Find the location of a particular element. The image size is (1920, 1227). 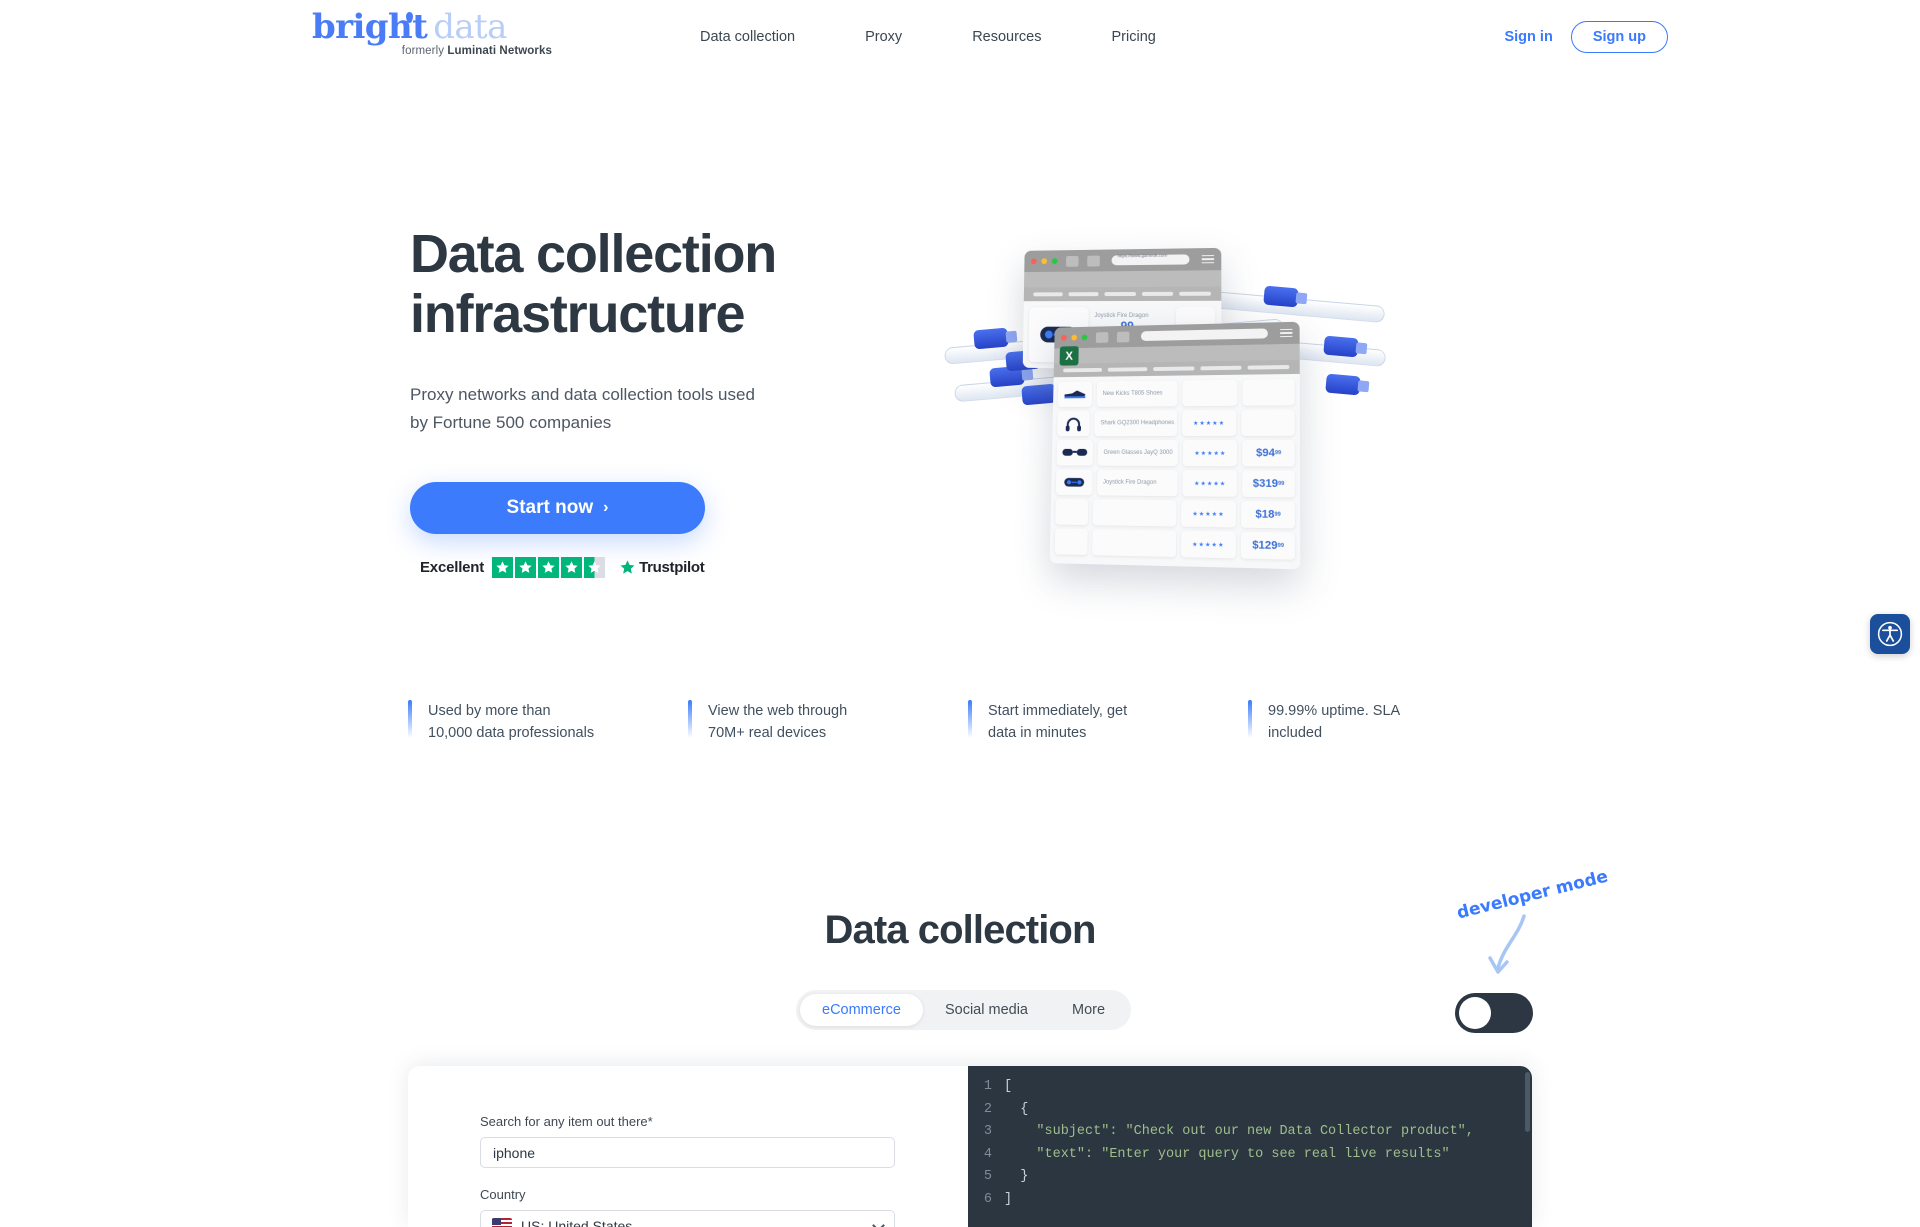

category-tabs: eCommerce Social media More is located at coordinates (964, 1010).